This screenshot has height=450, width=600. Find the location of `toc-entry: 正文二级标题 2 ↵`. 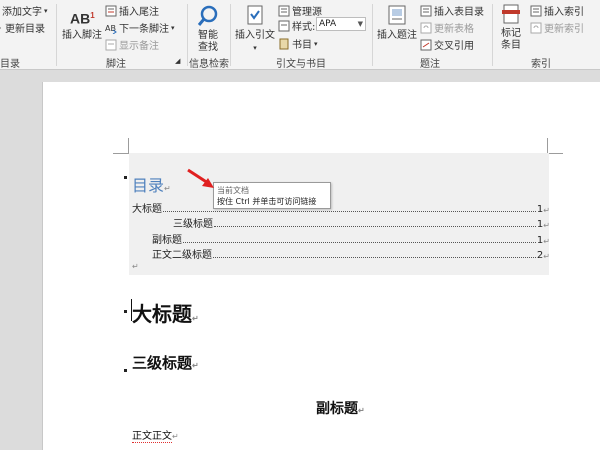

toc-entry: 正文二级标题 2 ↵ is located at coordinates (351, 253).